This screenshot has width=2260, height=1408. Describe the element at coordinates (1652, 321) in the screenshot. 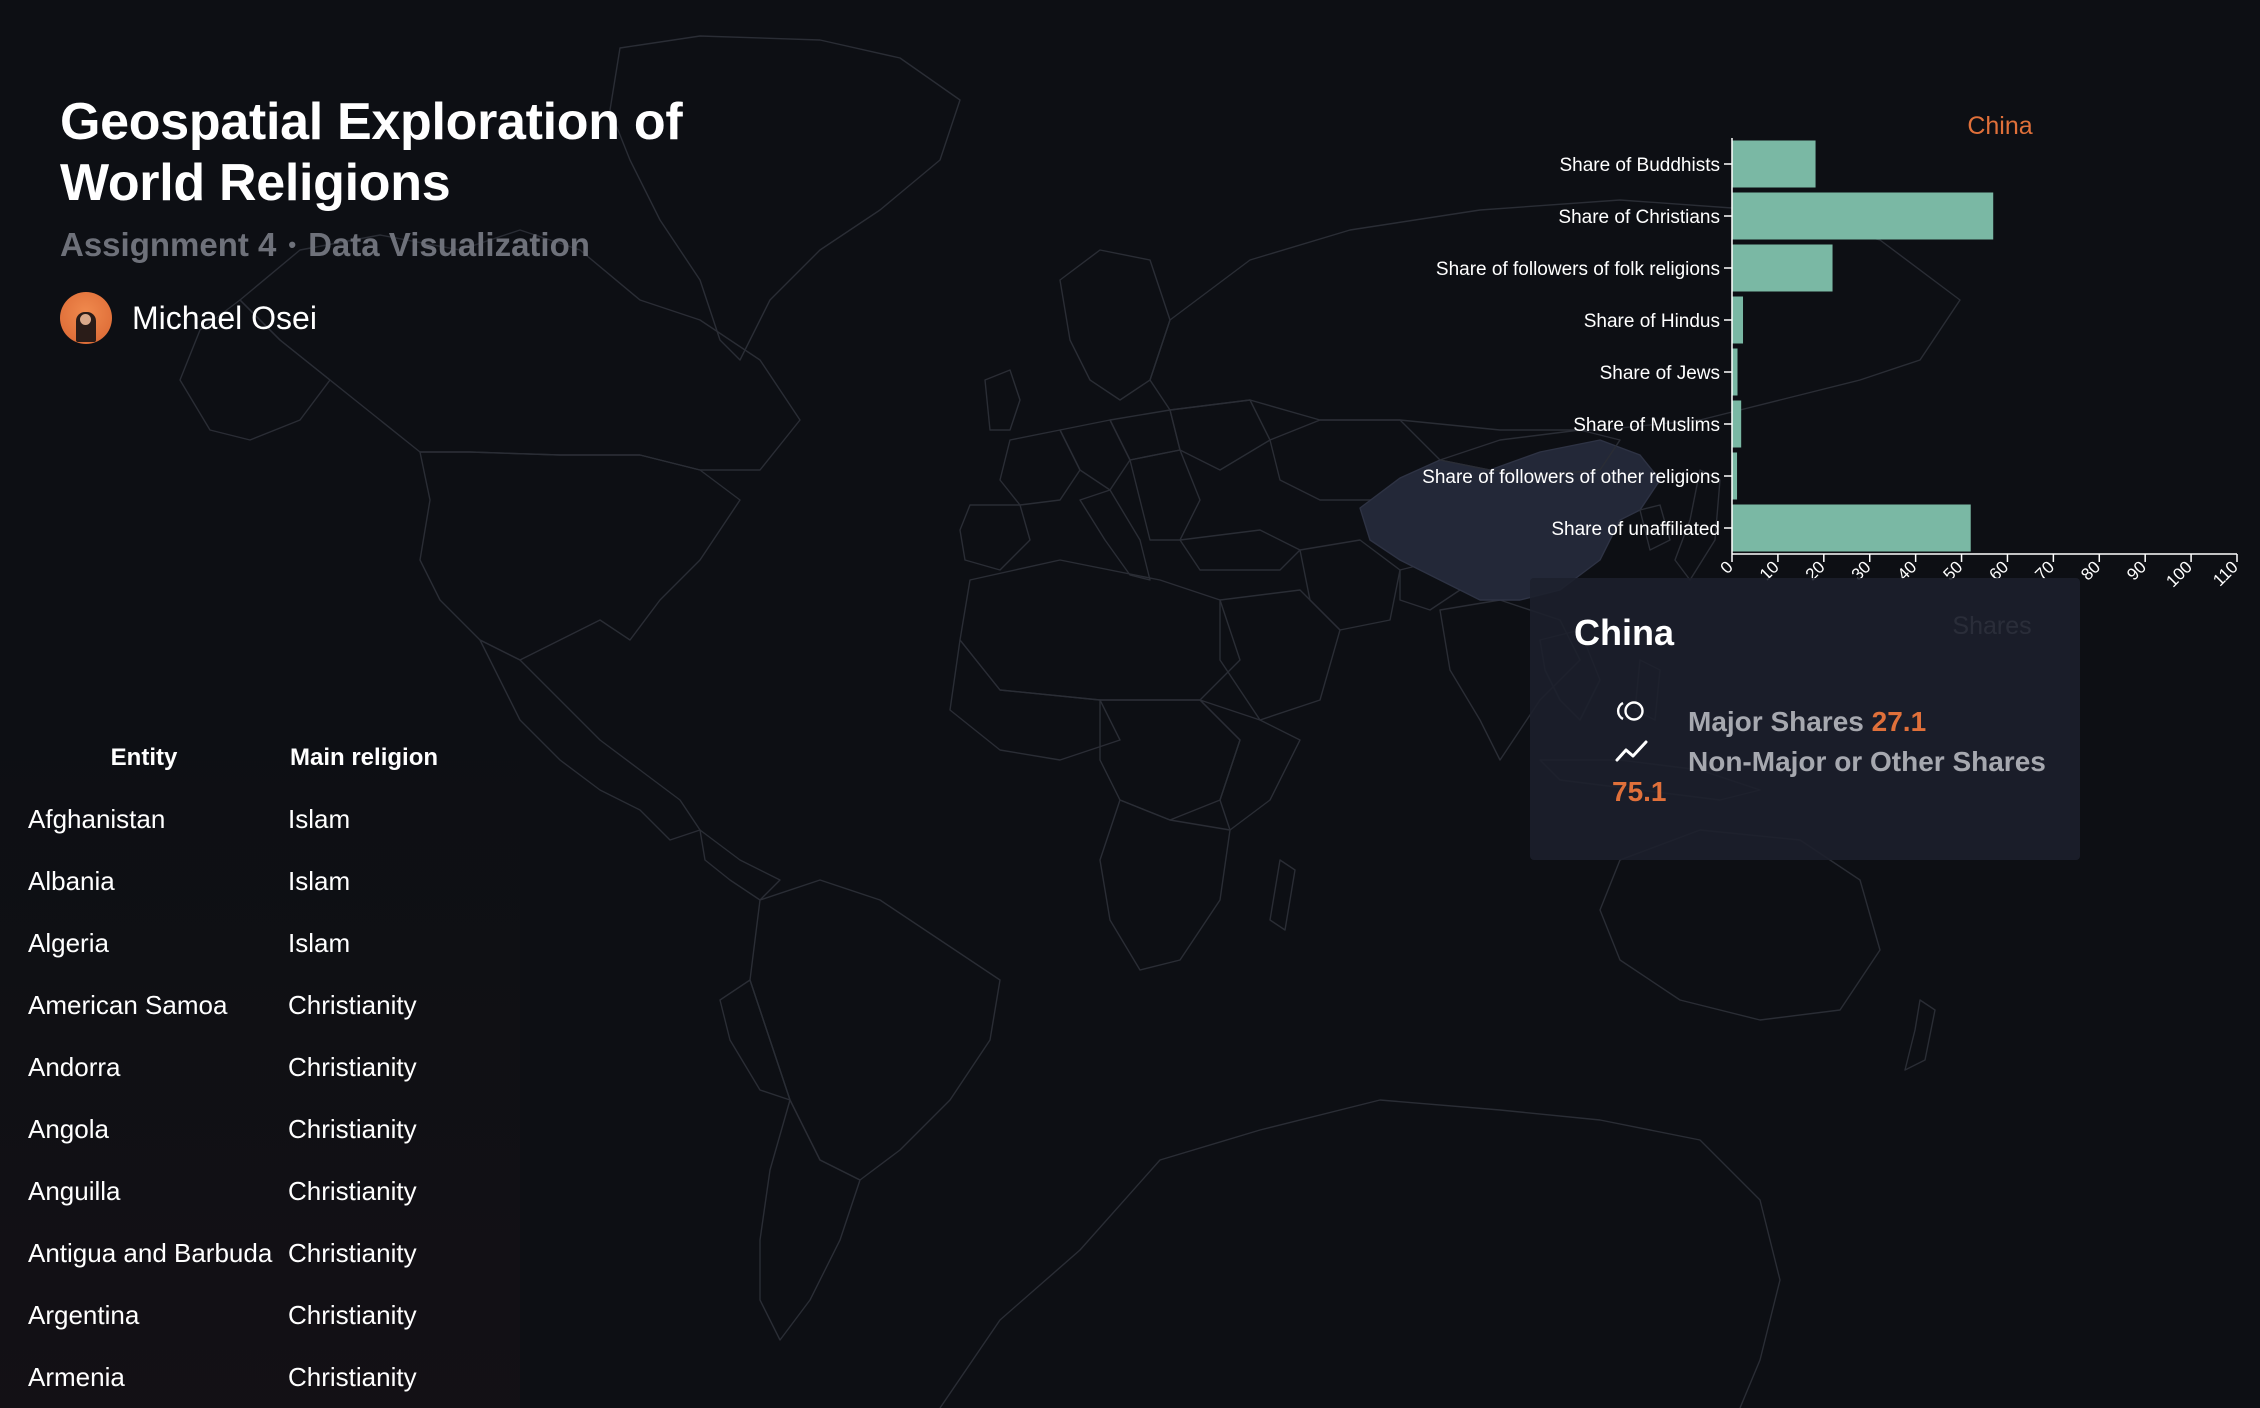

I see `y-tick-label-3: Share of Hindus` at that location.